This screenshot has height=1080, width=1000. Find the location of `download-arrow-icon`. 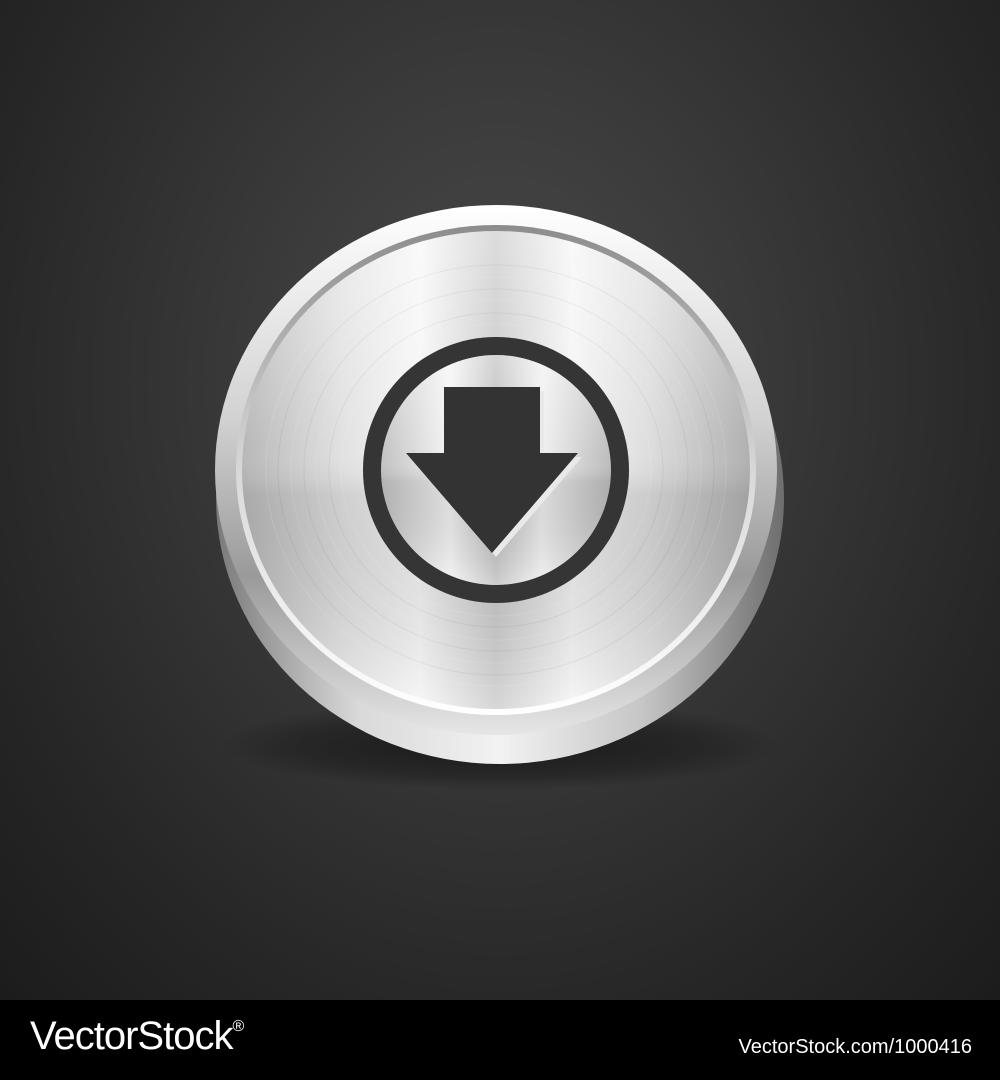

download-arrow-icon is located at coordinates (496, 470).